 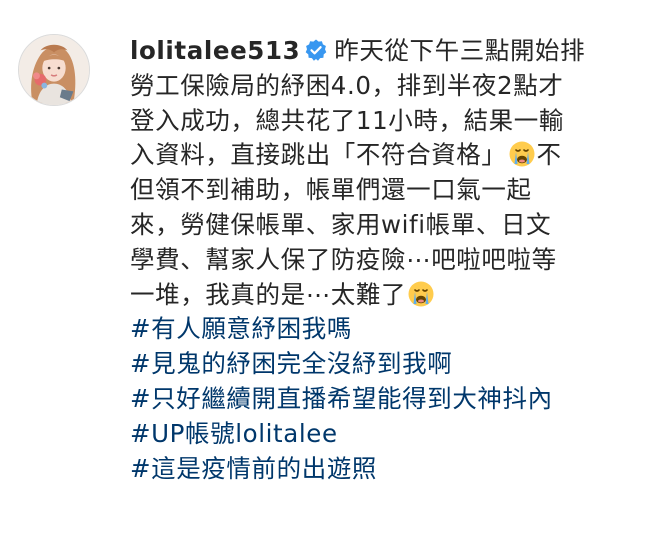 What do you see at coordinates (347, 120) in the screenshot?
I see `caption-line: 登入成功，總共花了11小時，結果一輸` at bounding box center [347, 120].